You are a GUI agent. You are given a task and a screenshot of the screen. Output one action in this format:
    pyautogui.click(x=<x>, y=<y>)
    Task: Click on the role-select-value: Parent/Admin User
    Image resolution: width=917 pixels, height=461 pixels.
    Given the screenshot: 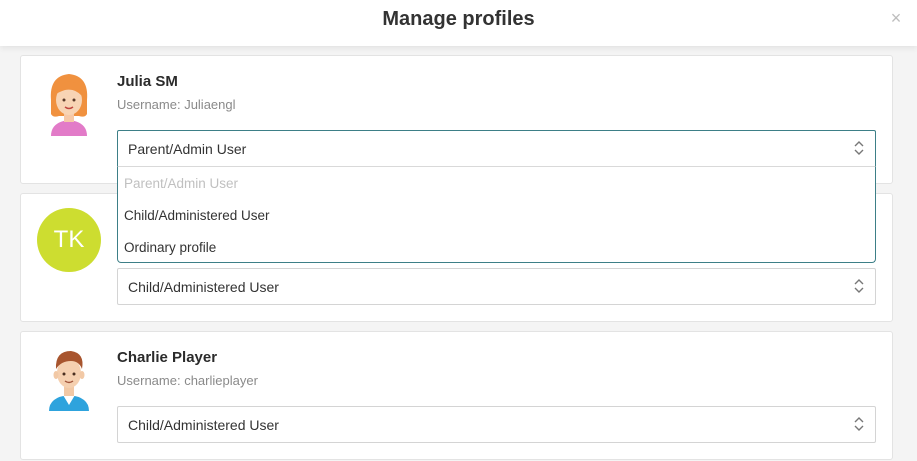 What is the action you would take?
    pyautogui.click(x=187, y=149)
    